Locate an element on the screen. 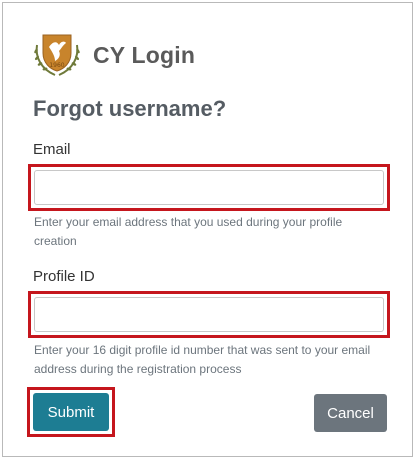 Image resolution: width=417 pixels, height=461 pixels. cyprus-coat-of-arms-icon: 1960 is located at coordinates (57, 55).